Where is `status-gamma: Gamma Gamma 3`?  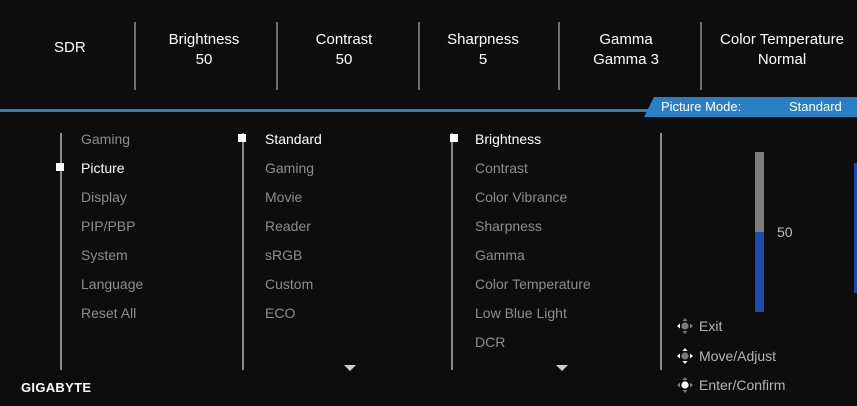 status-gamma: Gamma Gamma 3 is located at coordinates (626, 50).